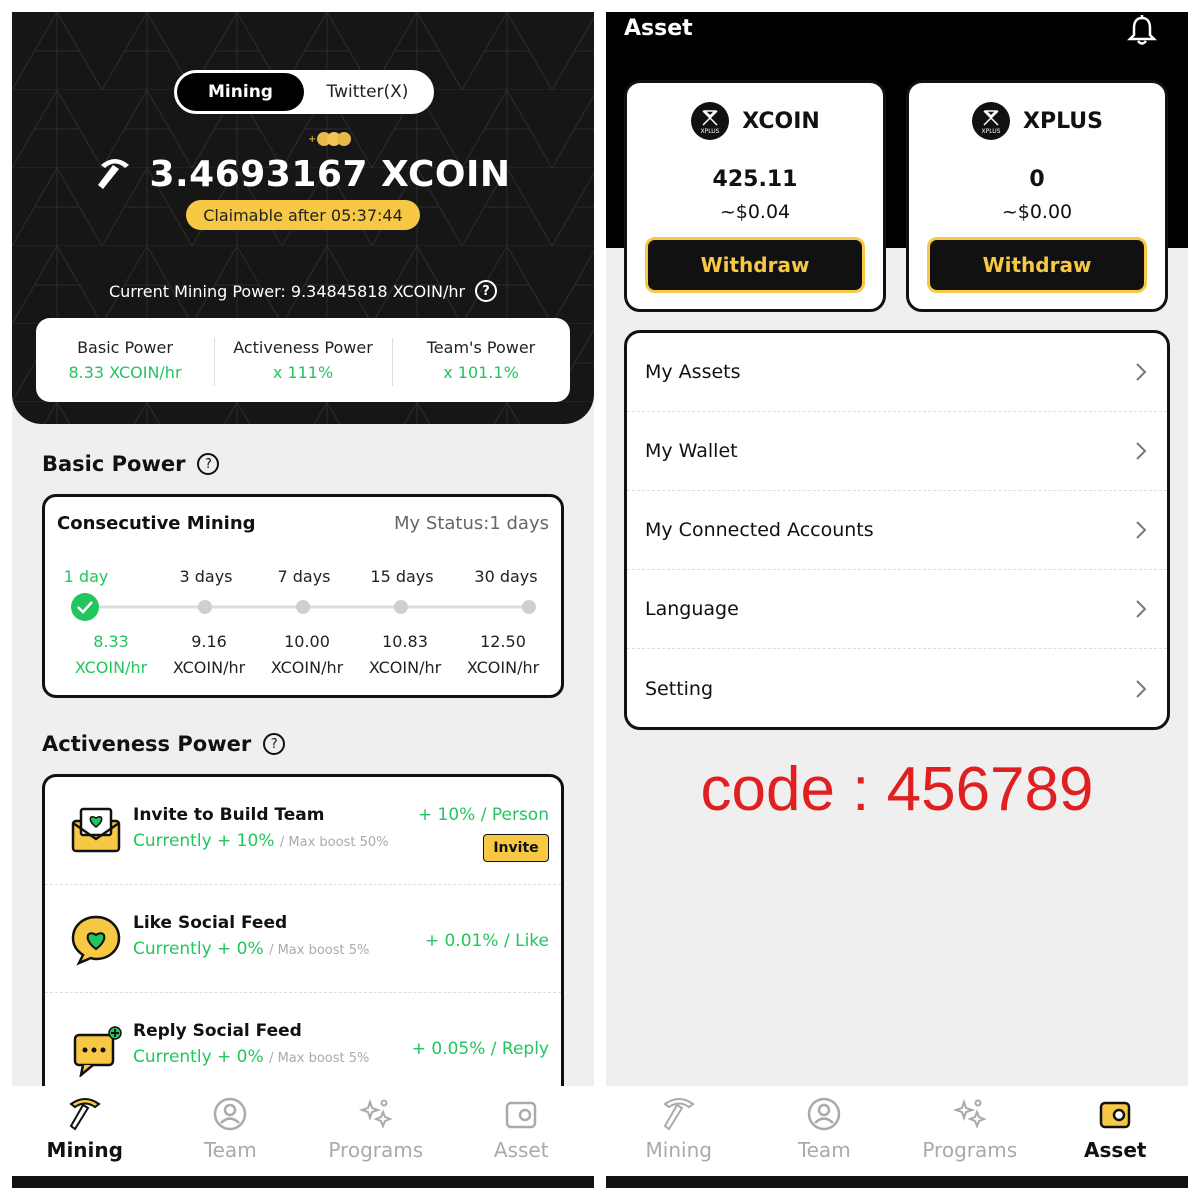 The width and height of the screenshot is (1200, 1200). I want to click on basic-power-value: 8.33 XCOIN/hr, so click(125, 372).